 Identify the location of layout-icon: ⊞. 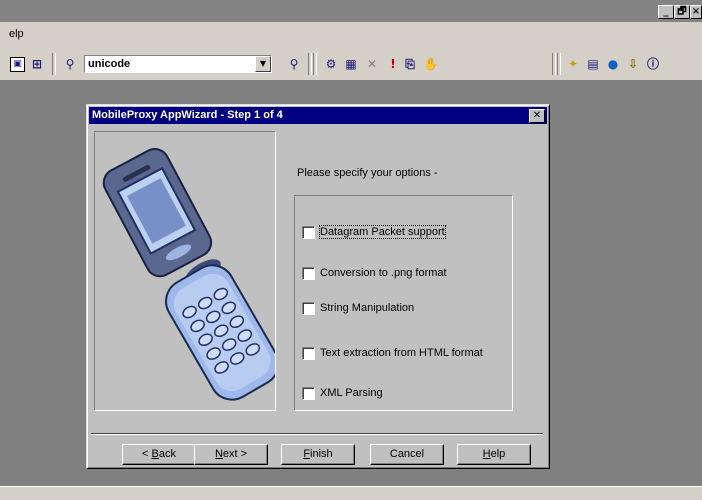
(37, 64).